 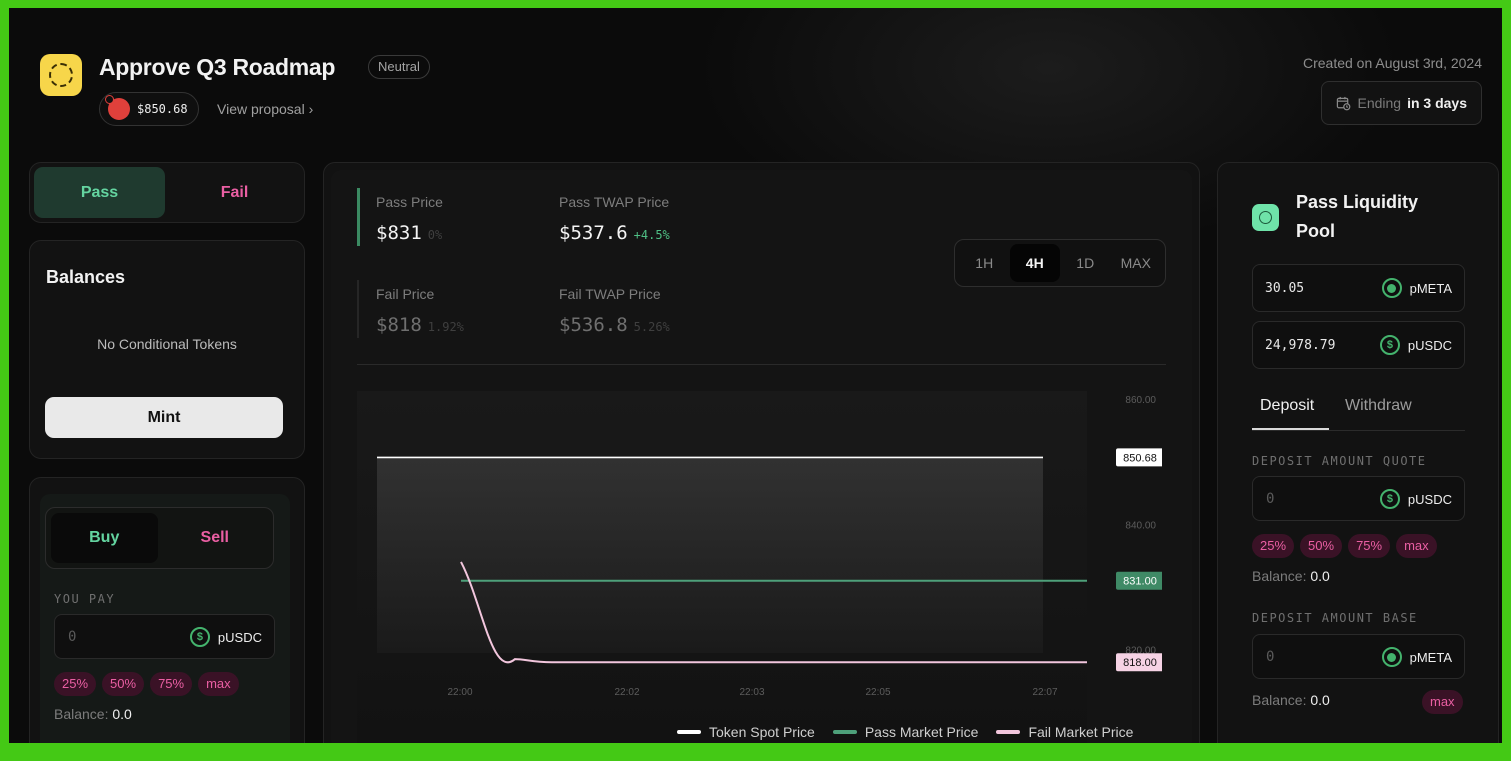 I want to click on y-tick-label: 840.00, so click(x=1140, y=525).